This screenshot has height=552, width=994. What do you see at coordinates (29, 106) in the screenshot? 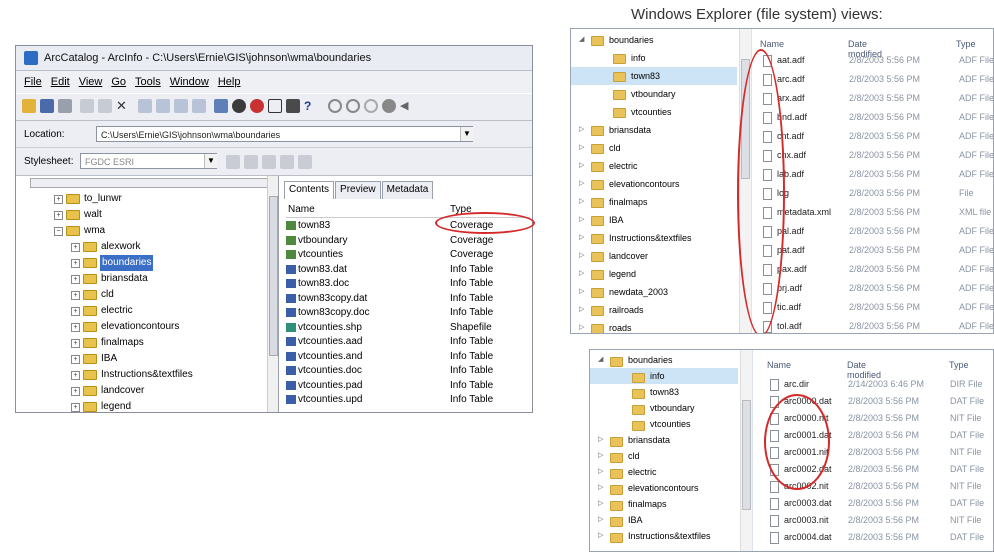
I see `up-folder-icon` at bounding box center [29, 106].